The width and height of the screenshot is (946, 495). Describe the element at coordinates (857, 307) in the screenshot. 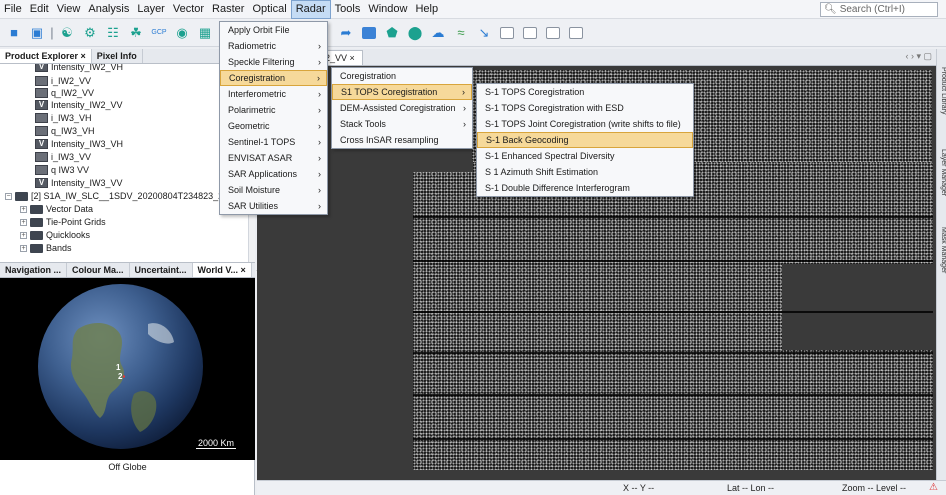

I see `image-gap` at that location.